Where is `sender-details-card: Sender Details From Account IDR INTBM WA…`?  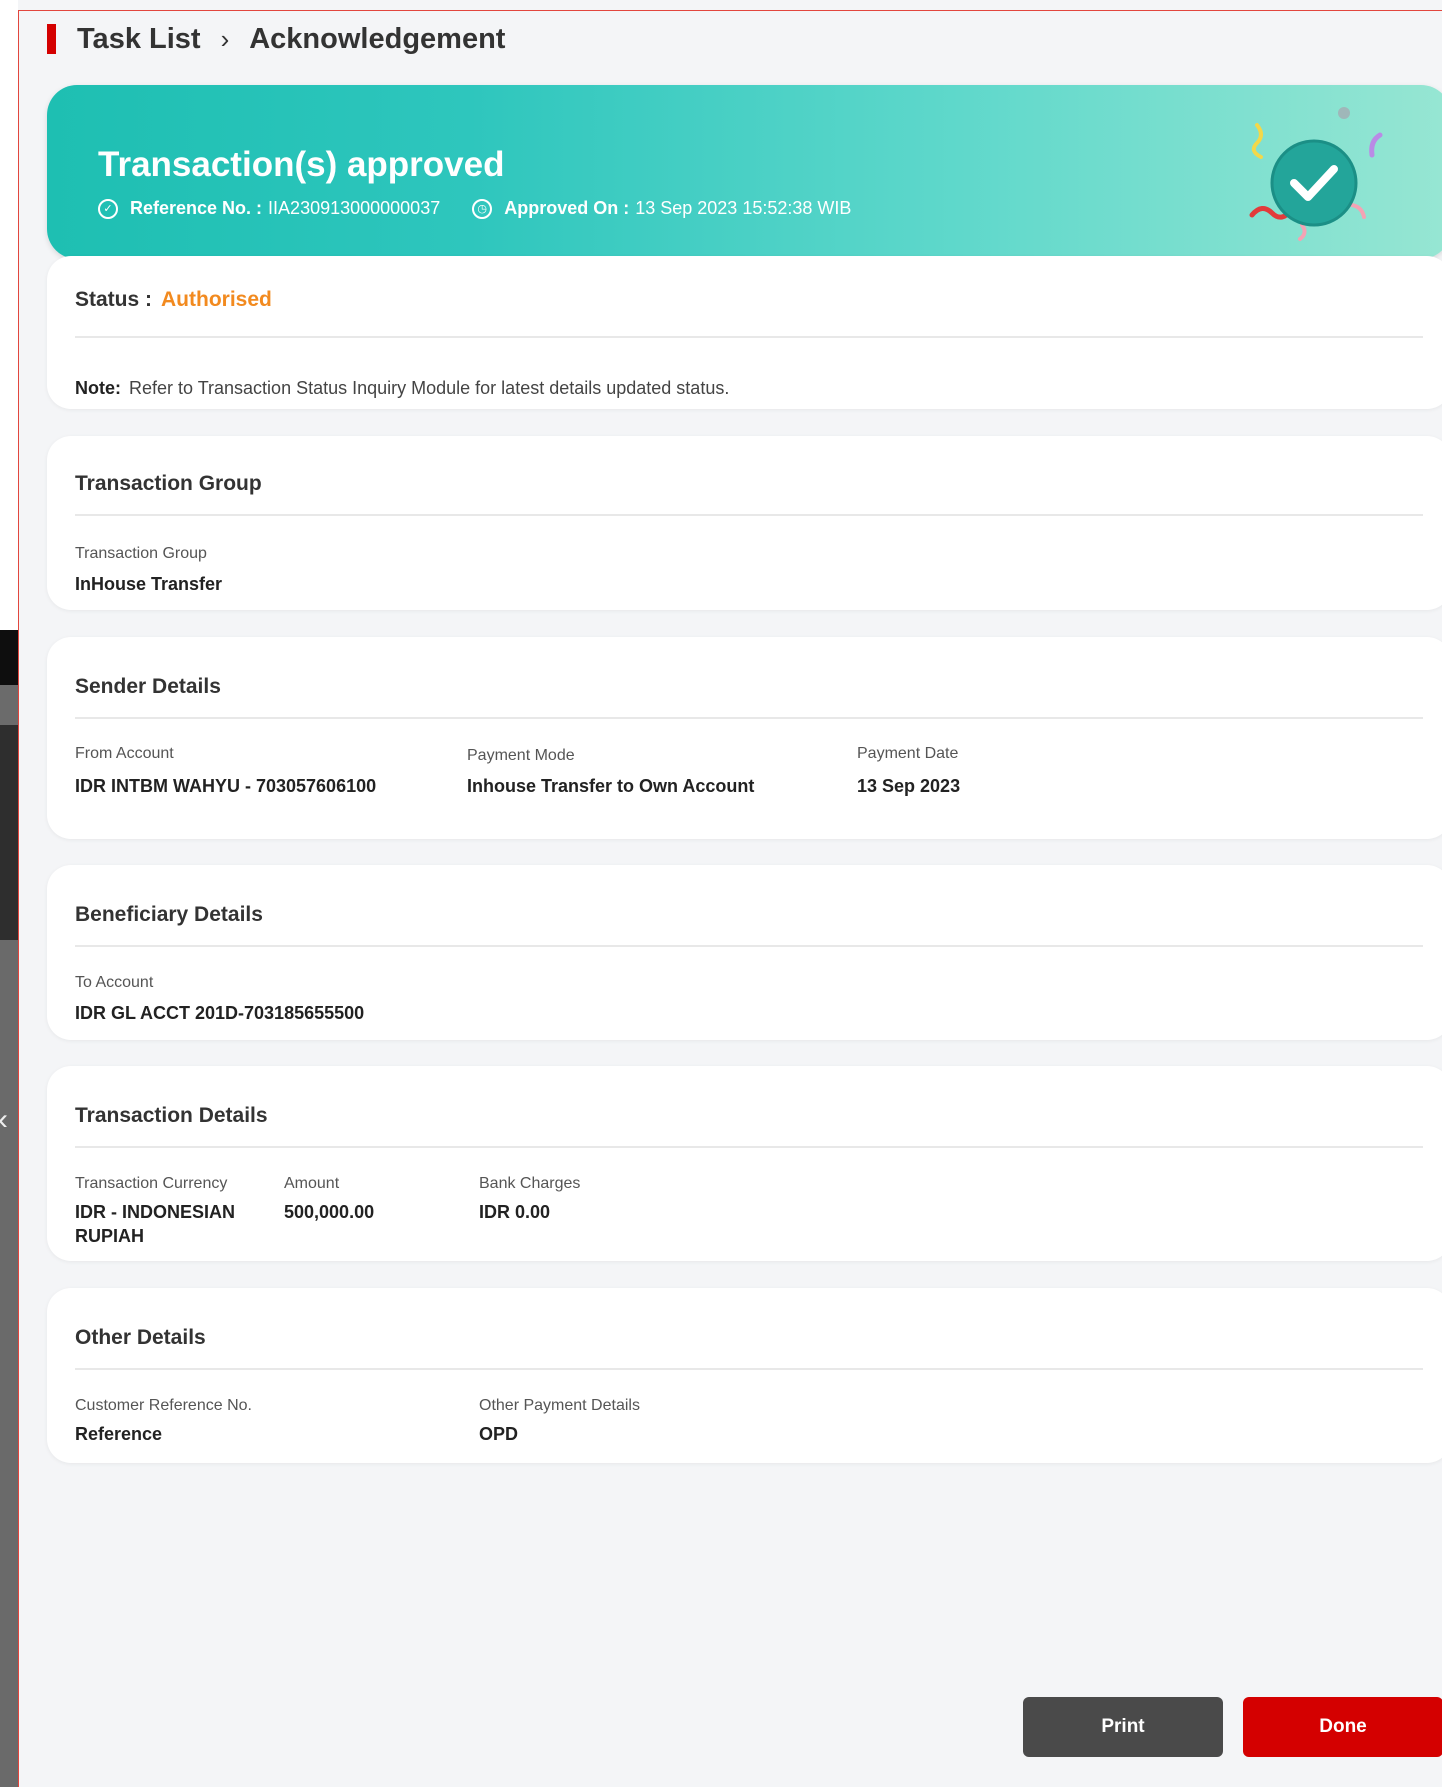 sender-details-card: Sender Details From Account IDR INTBM WA… is located at coordinates (744, 738).